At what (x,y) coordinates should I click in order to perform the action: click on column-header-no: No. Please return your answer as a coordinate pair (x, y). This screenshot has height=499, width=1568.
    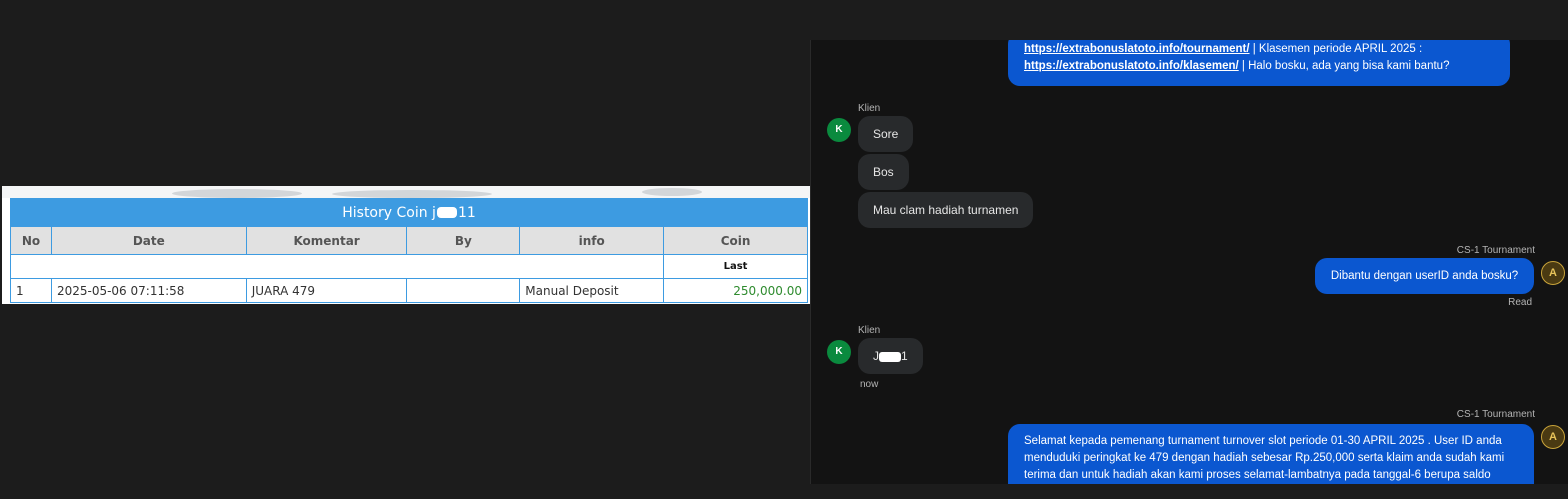
    Looking at the image, I should click on (31, 240).